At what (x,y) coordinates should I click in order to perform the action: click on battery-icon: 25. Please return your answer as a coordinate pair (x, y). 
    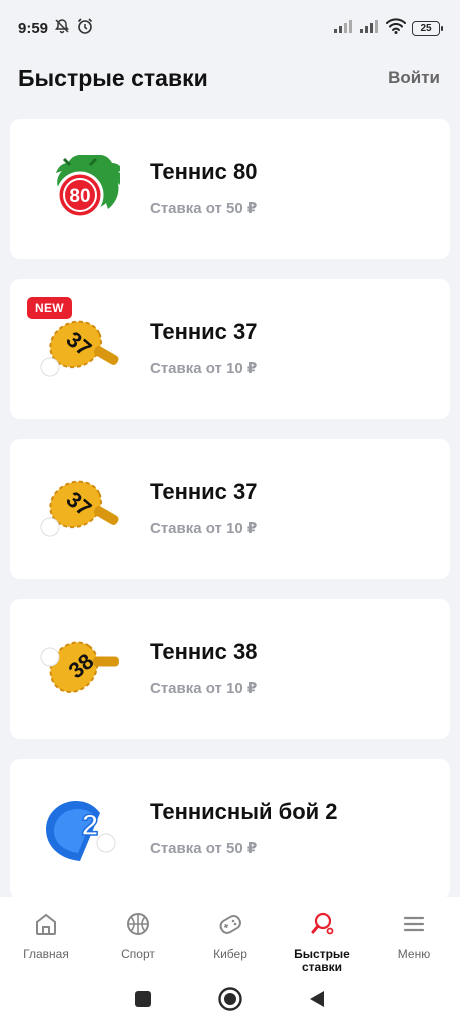
    Looking at the image, I should click on (427, 28).